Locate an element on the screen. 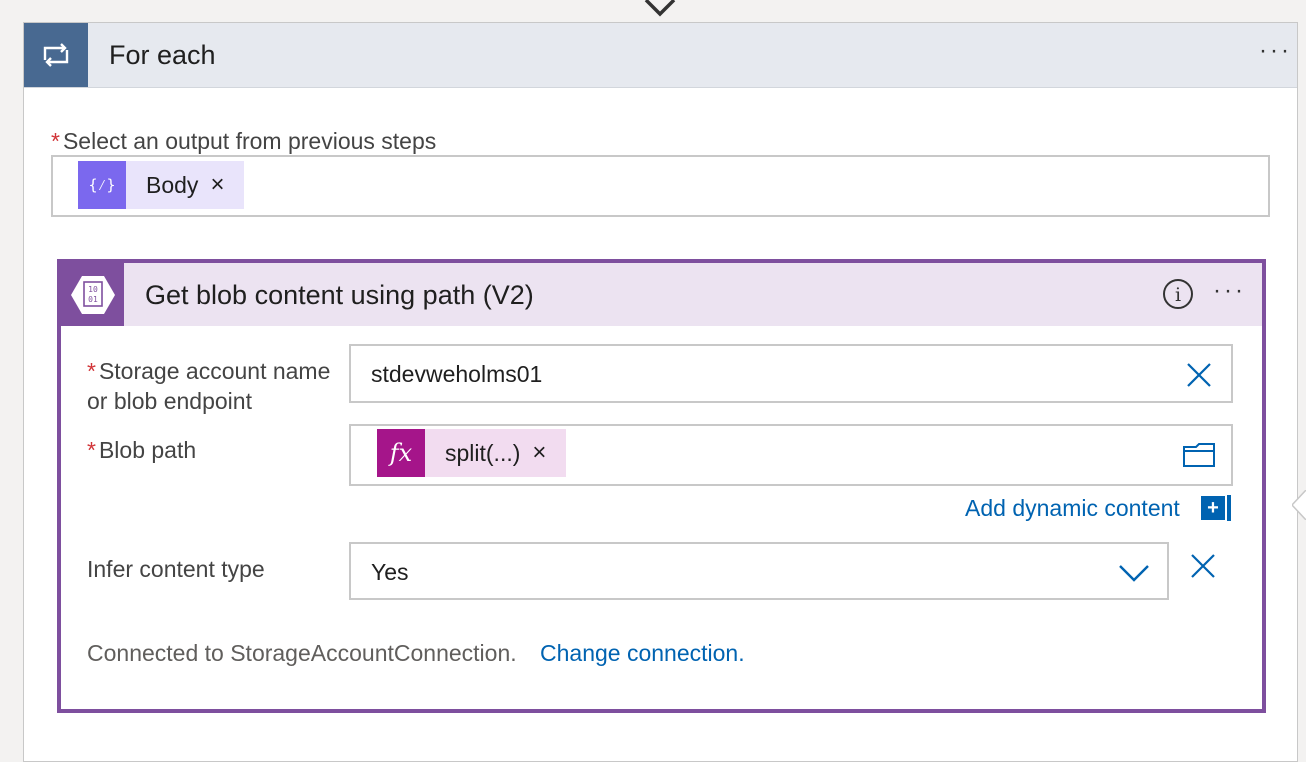 This screenshot has width=1306, height=762. loop-icon is located at coordinates (56, 55).